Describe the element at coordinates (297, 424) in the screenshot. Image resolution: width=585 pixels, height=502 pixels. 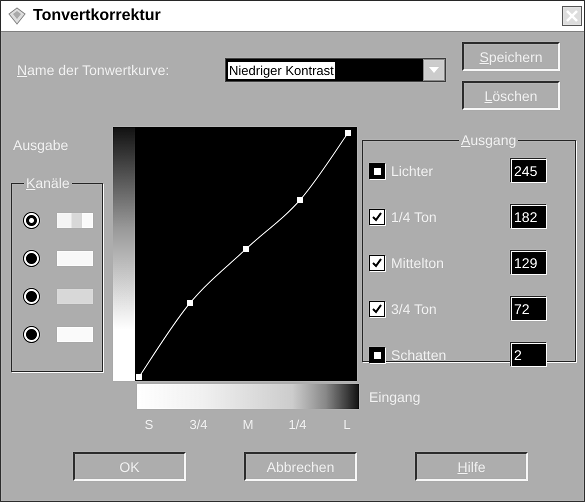
I see `axis-tick-label: 1/4` at that location.